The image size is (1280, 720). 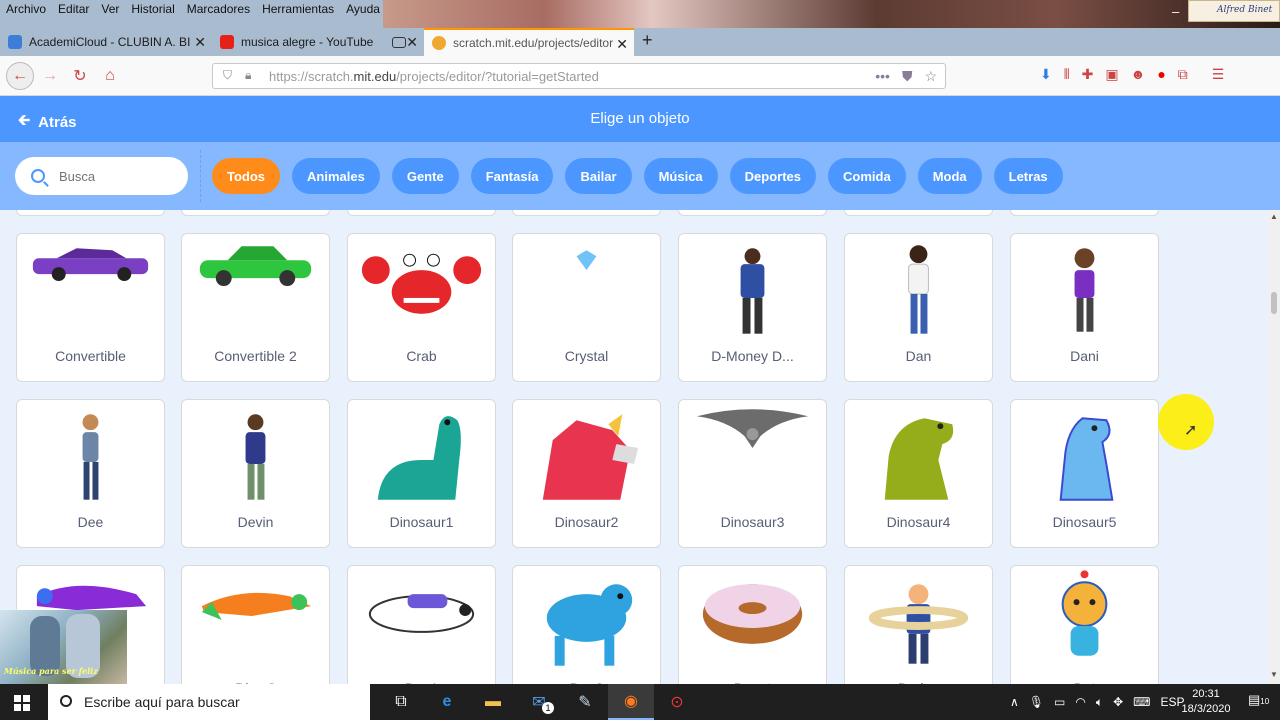 What do you see at coordinates (631, 702) in the screenshot?
I see `firefox-icon: ◉` at bounding box center [631, 702].